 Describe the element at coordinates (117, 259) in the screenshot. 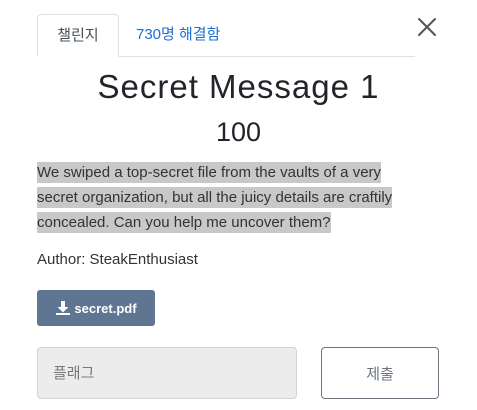

I see `challenge-author: Author: SteakEnthusiast` at that location.